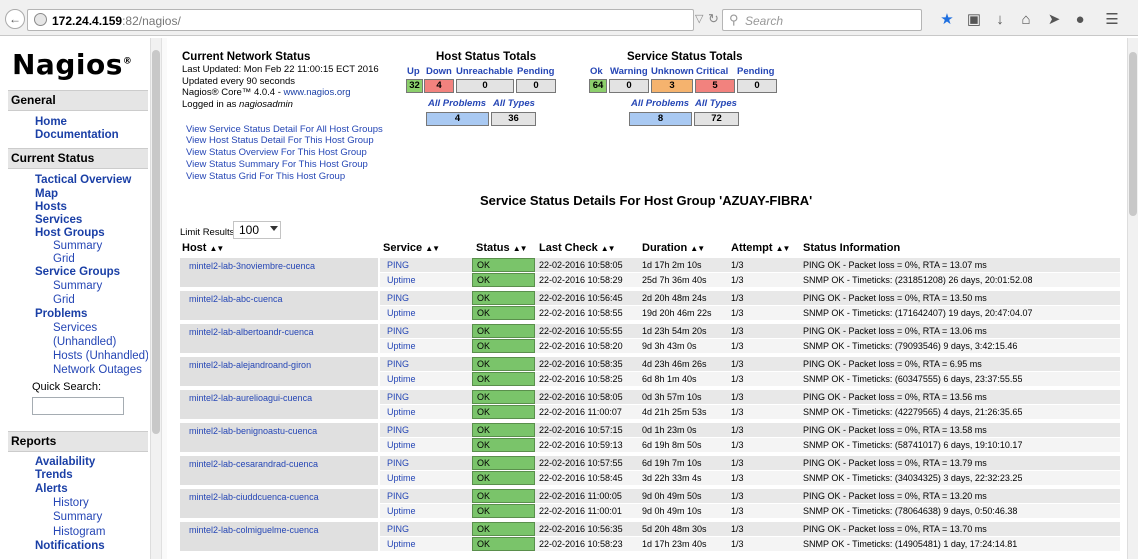 The width and height of the screenshot is (1138, 559). I want to click on host-link: mintel2-lab-alejandroand-giron, so click(279, 365).